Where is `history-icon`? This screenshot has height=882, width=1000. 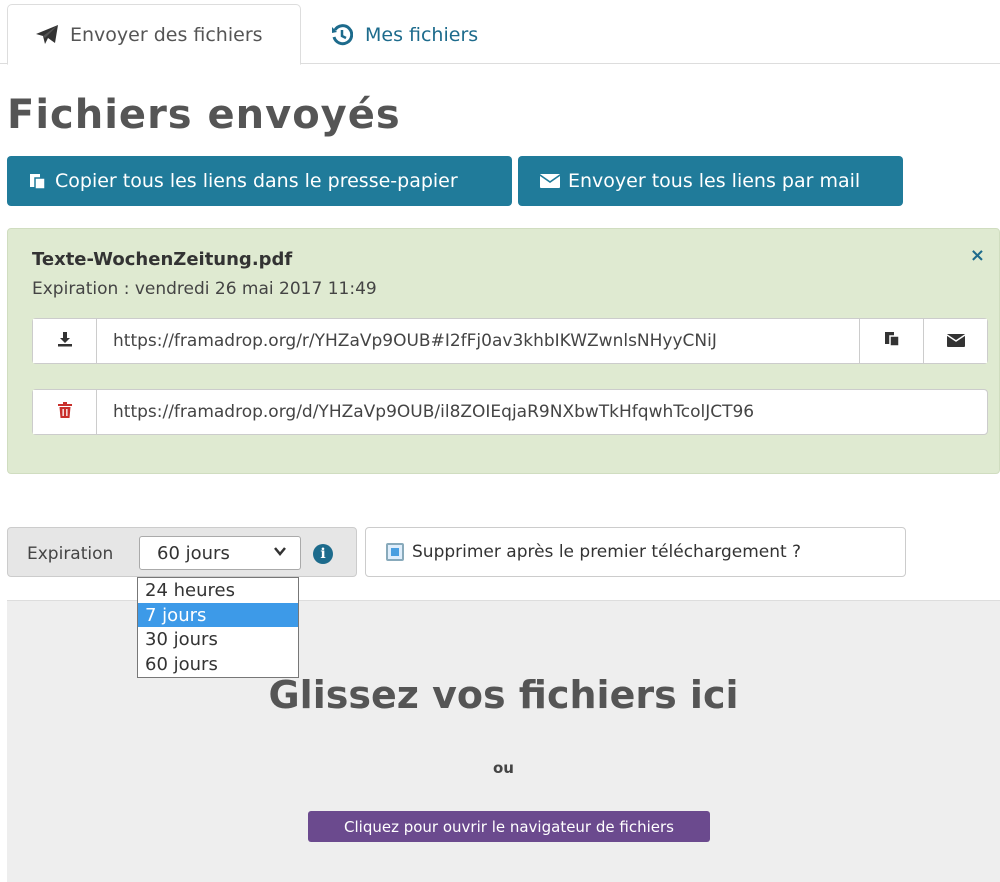
history-icon is located at coordinates (342, 35).